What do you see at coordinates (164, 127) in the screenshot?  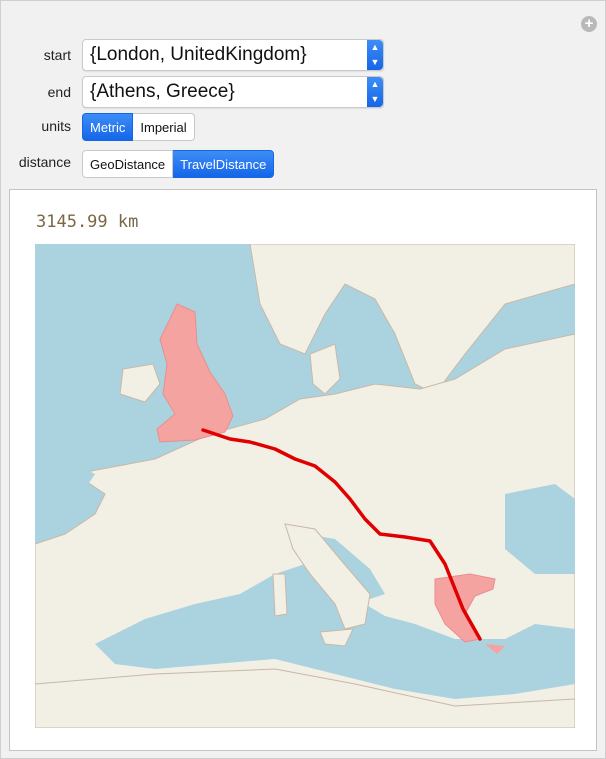 I see `units-imperial-option: Imperial` at bounding box center [164, 127].